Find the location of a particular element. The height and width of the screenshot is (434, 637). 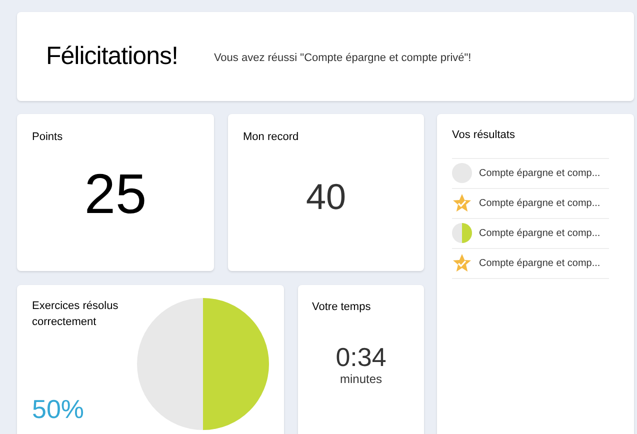

time-unit: minutes is located at coordinates (361, 379).